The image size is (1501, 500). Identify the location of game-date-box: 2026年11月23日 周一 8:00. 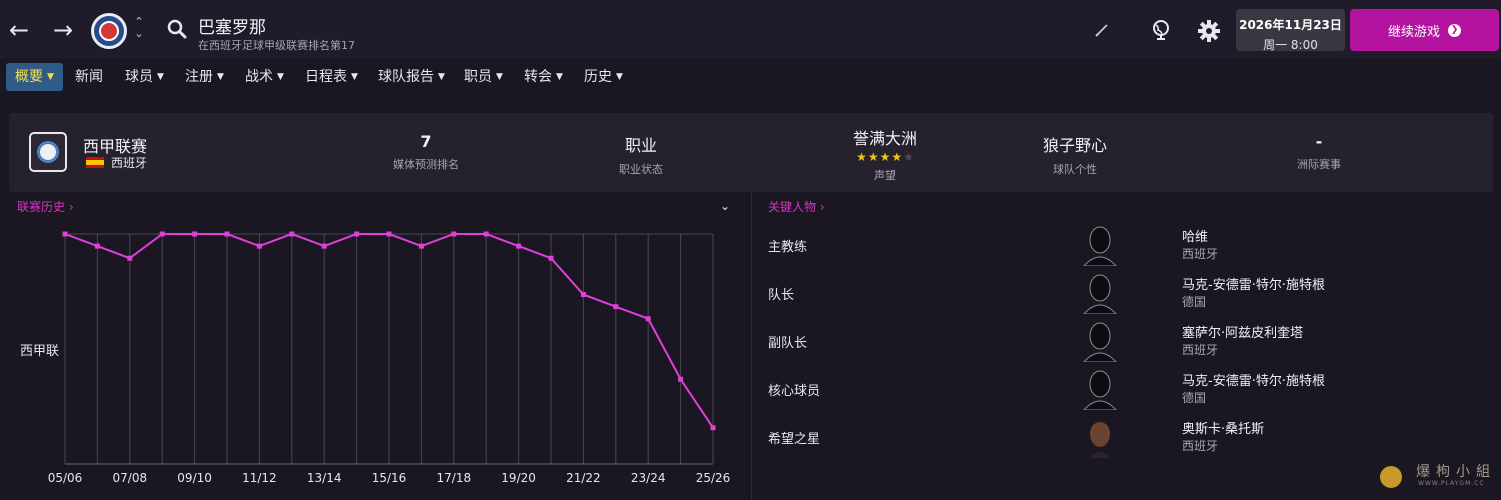
(1290, 30).